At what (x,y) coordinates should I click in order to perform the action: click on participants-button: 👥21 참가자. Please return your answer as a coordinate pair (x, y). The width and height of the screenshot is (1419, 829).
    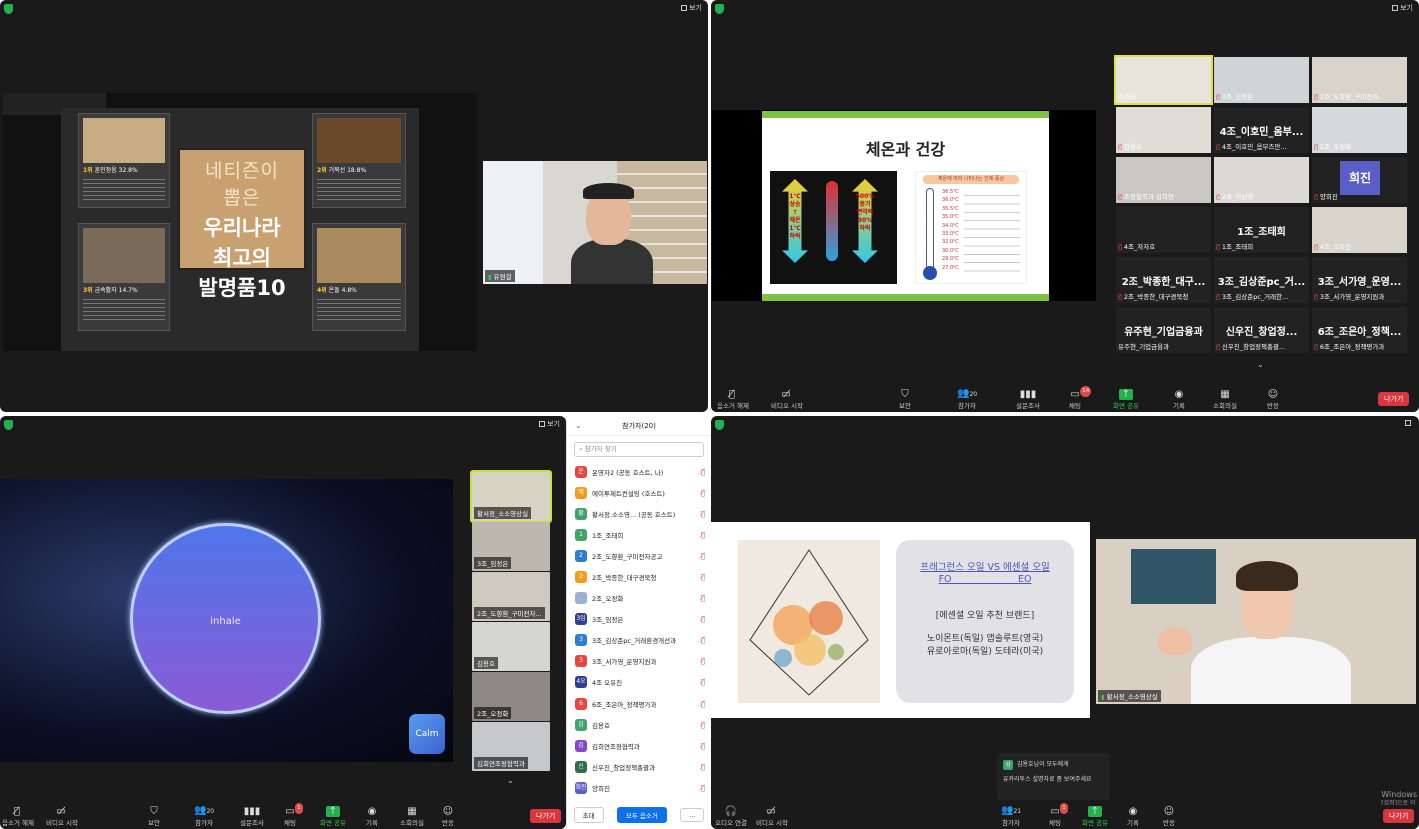
    Looking at the image, I should click on (1011, 816).